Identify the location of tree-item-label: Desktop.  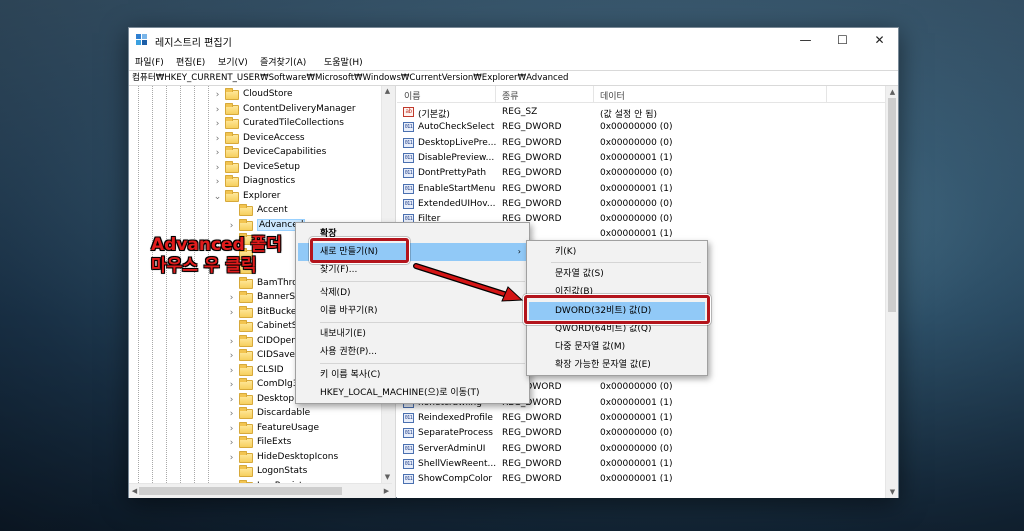
(276, 398).